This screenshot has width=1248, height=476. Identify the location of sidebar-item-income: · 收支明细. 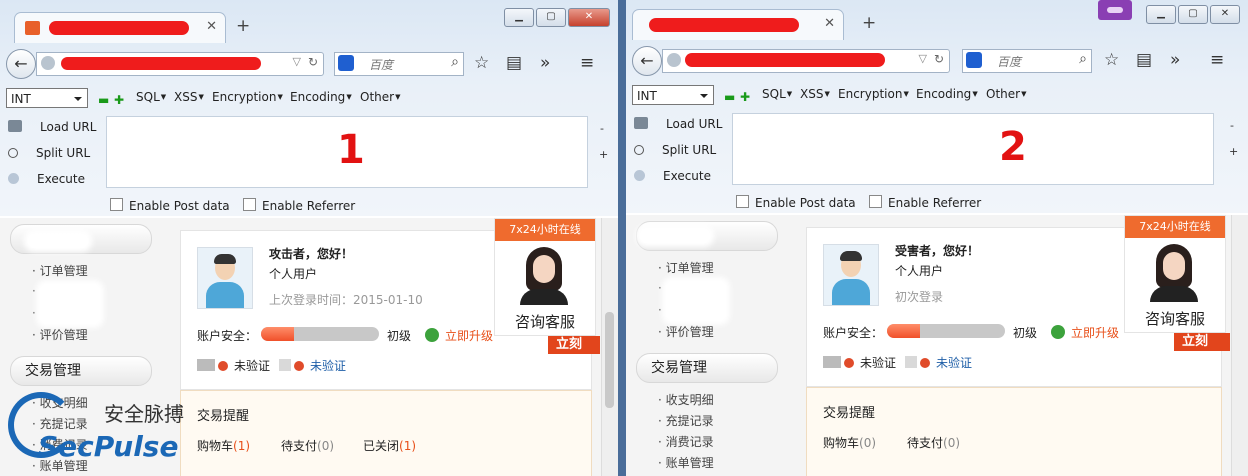
(686, 399).